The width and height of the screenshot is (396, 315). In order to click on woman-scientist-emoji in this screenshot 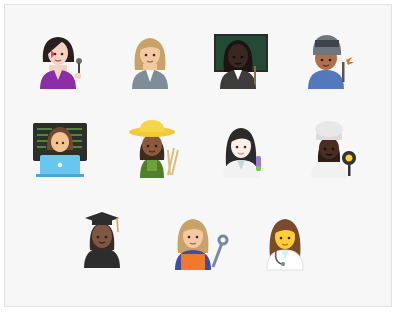, I will do `click(242, 153)`.